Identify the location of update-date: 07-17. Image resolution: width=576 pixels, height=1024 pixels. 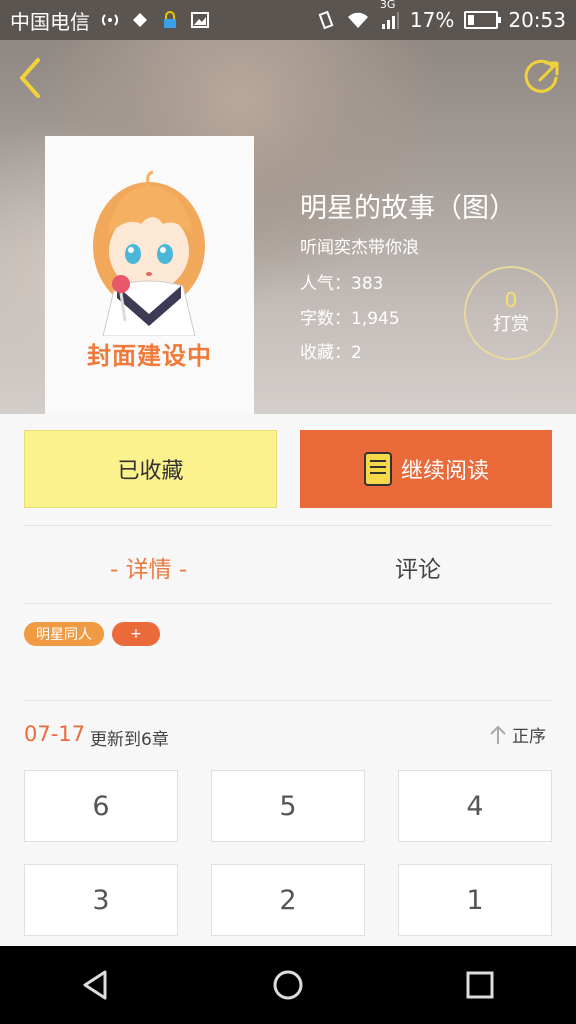
(55, 734).